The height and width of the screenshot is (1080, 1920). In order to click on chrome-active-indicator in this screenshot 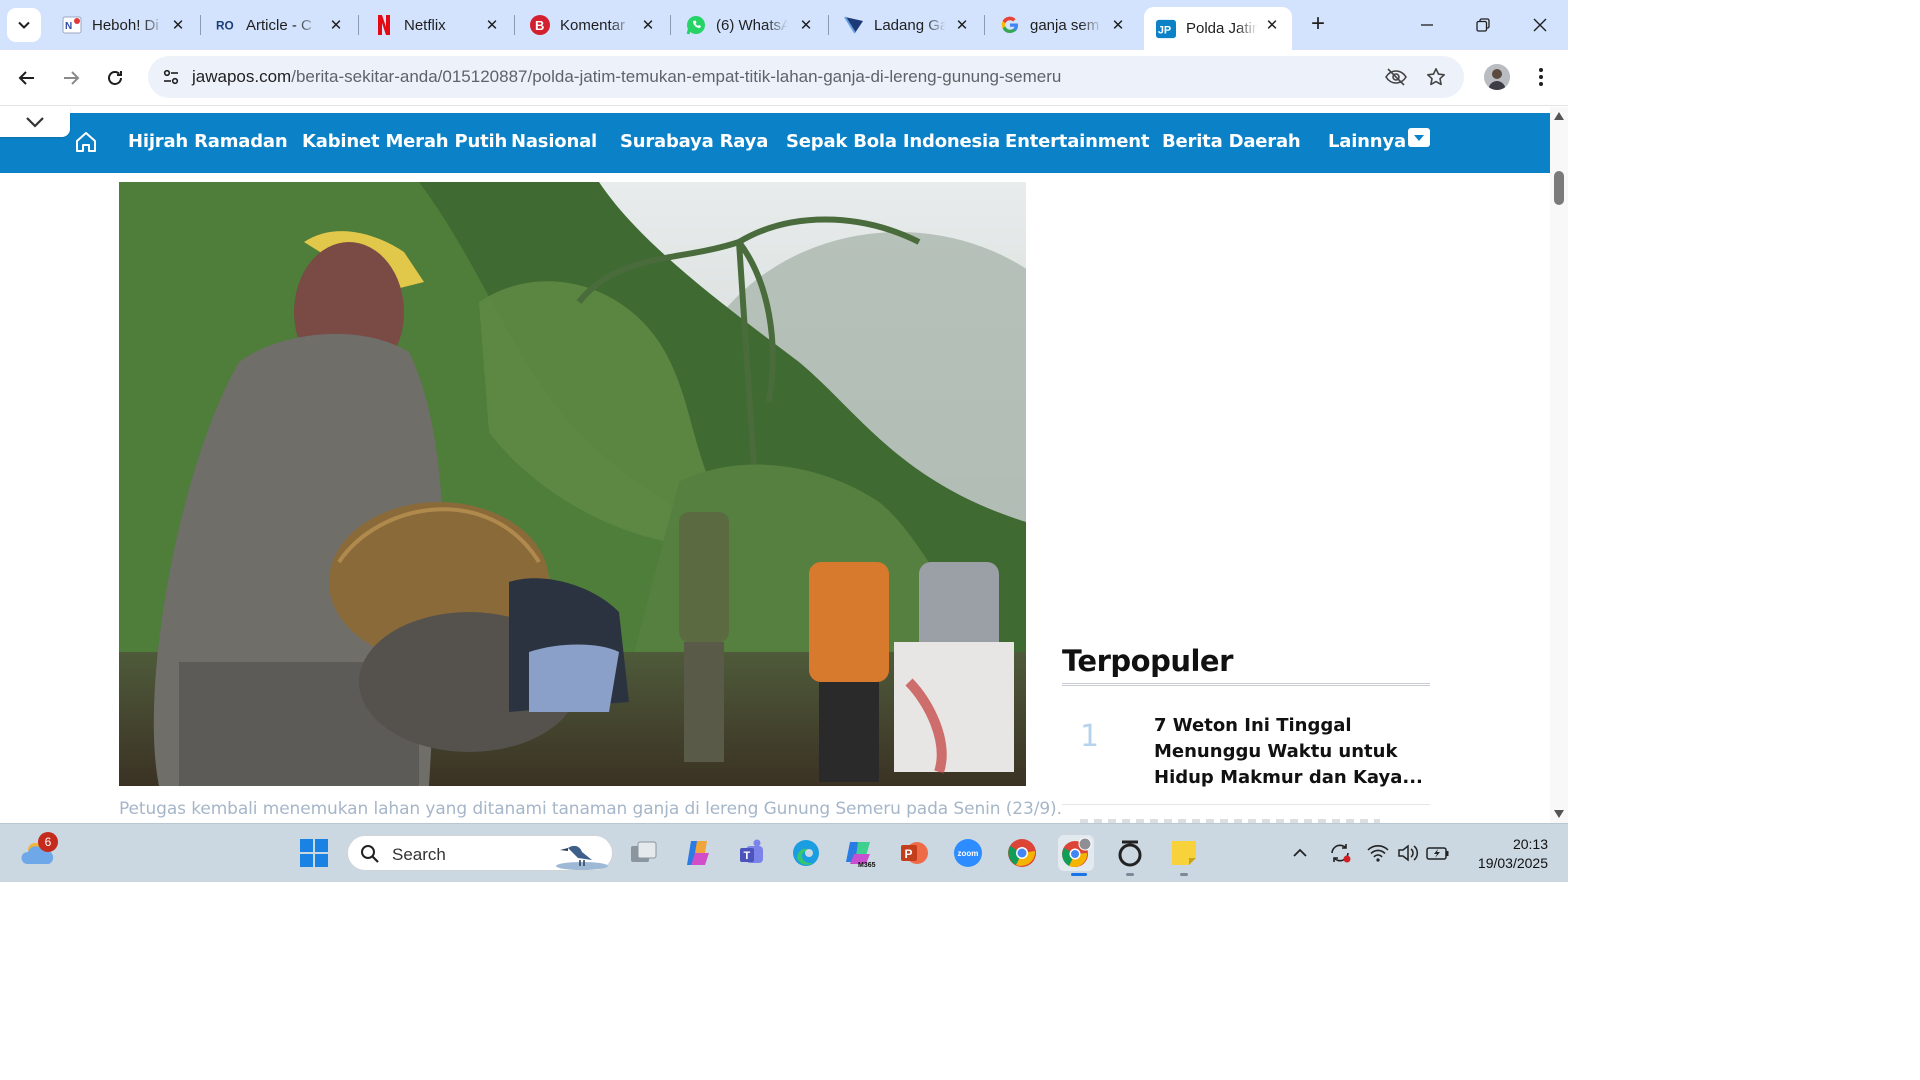, I will do `click(1079, 874)`.